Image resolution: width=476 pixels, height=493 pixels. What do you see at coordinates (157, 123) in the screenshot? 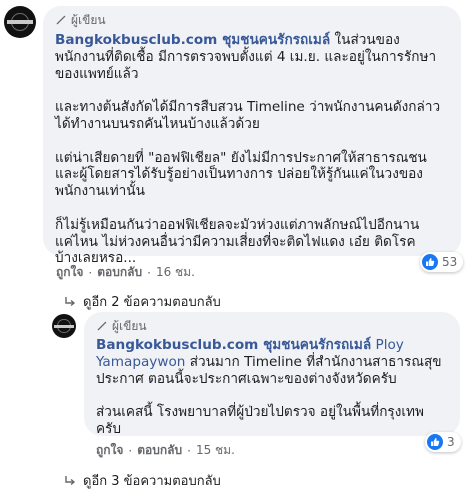
I see `comment-text: ได้ทำงานบนรถคันไหนบ้างแล้วด้วย` at bounding box center [157, 123].